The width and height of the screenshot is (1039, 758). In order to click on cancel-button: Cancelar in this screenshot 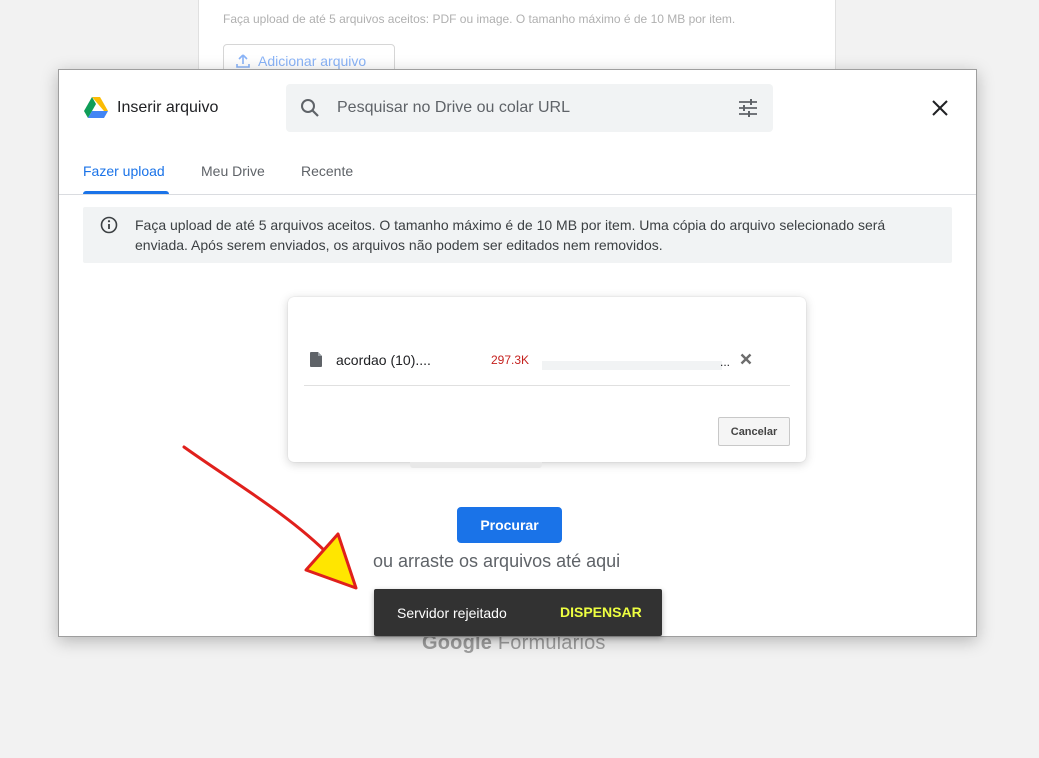, I will do `click(754, 431)`.